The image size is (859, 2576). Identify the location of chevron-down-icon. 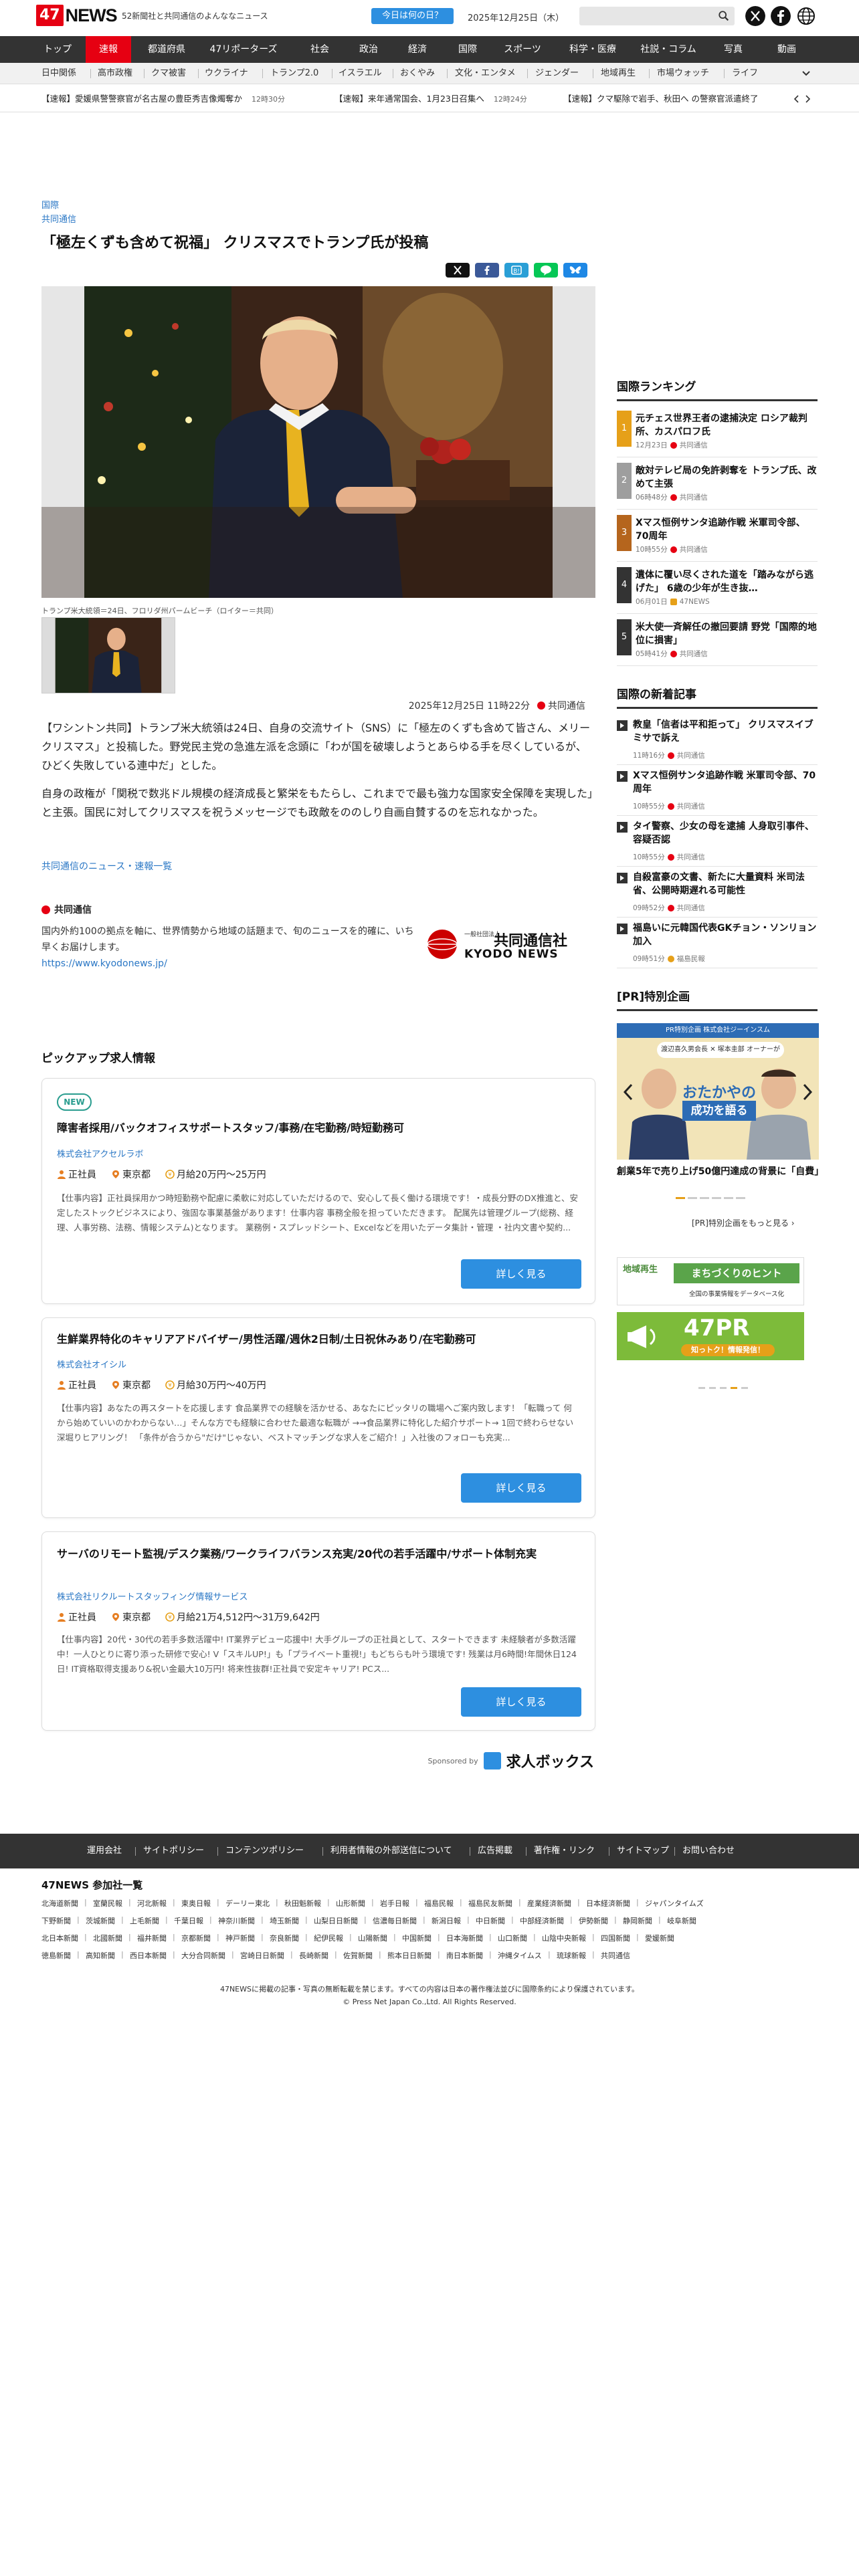
(806, 74).